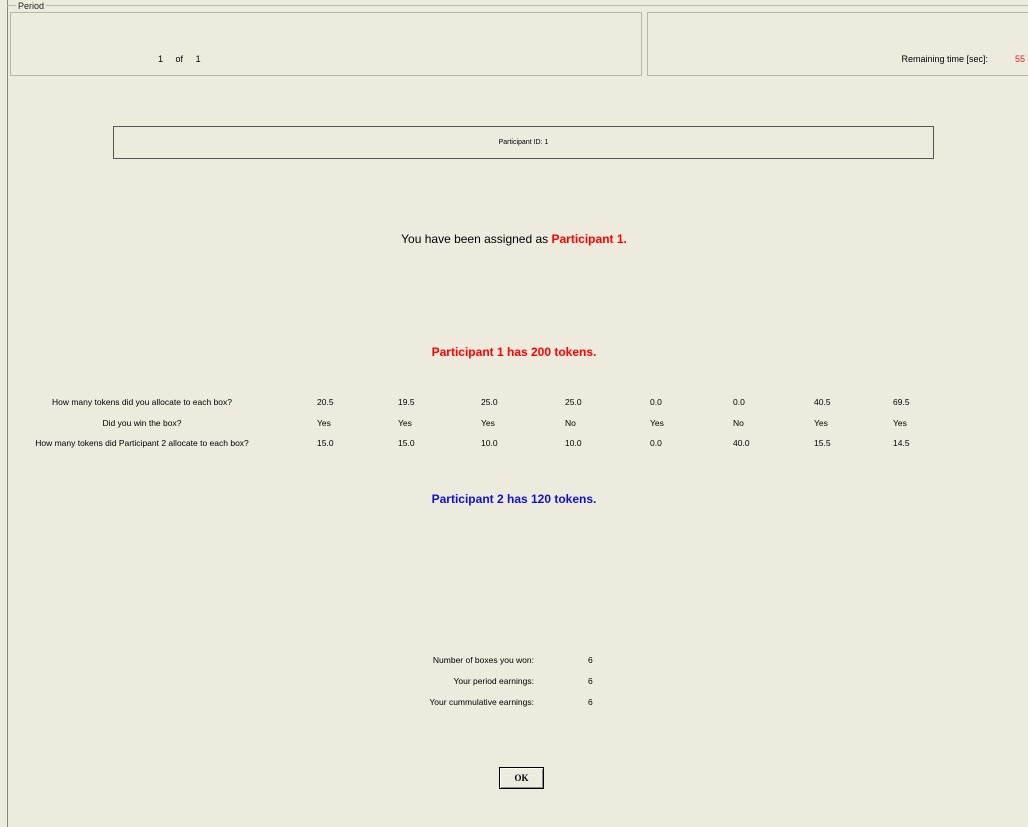 This screenshot has width=1028, height=827. I want to click on table-cell: 69.5, so click(901, 402).